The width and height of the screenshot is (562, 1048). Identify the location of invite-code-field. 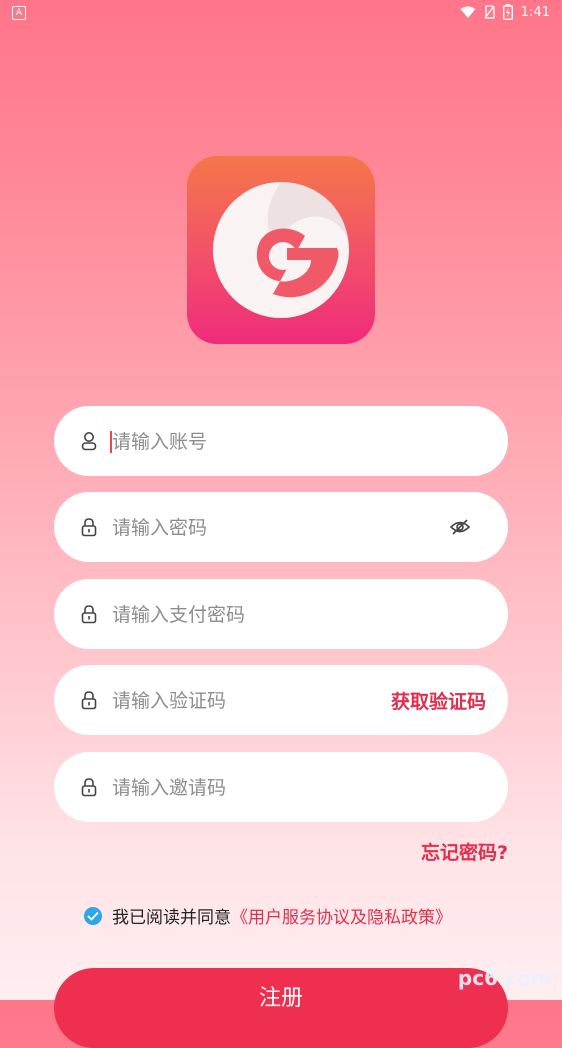
(281, 787).